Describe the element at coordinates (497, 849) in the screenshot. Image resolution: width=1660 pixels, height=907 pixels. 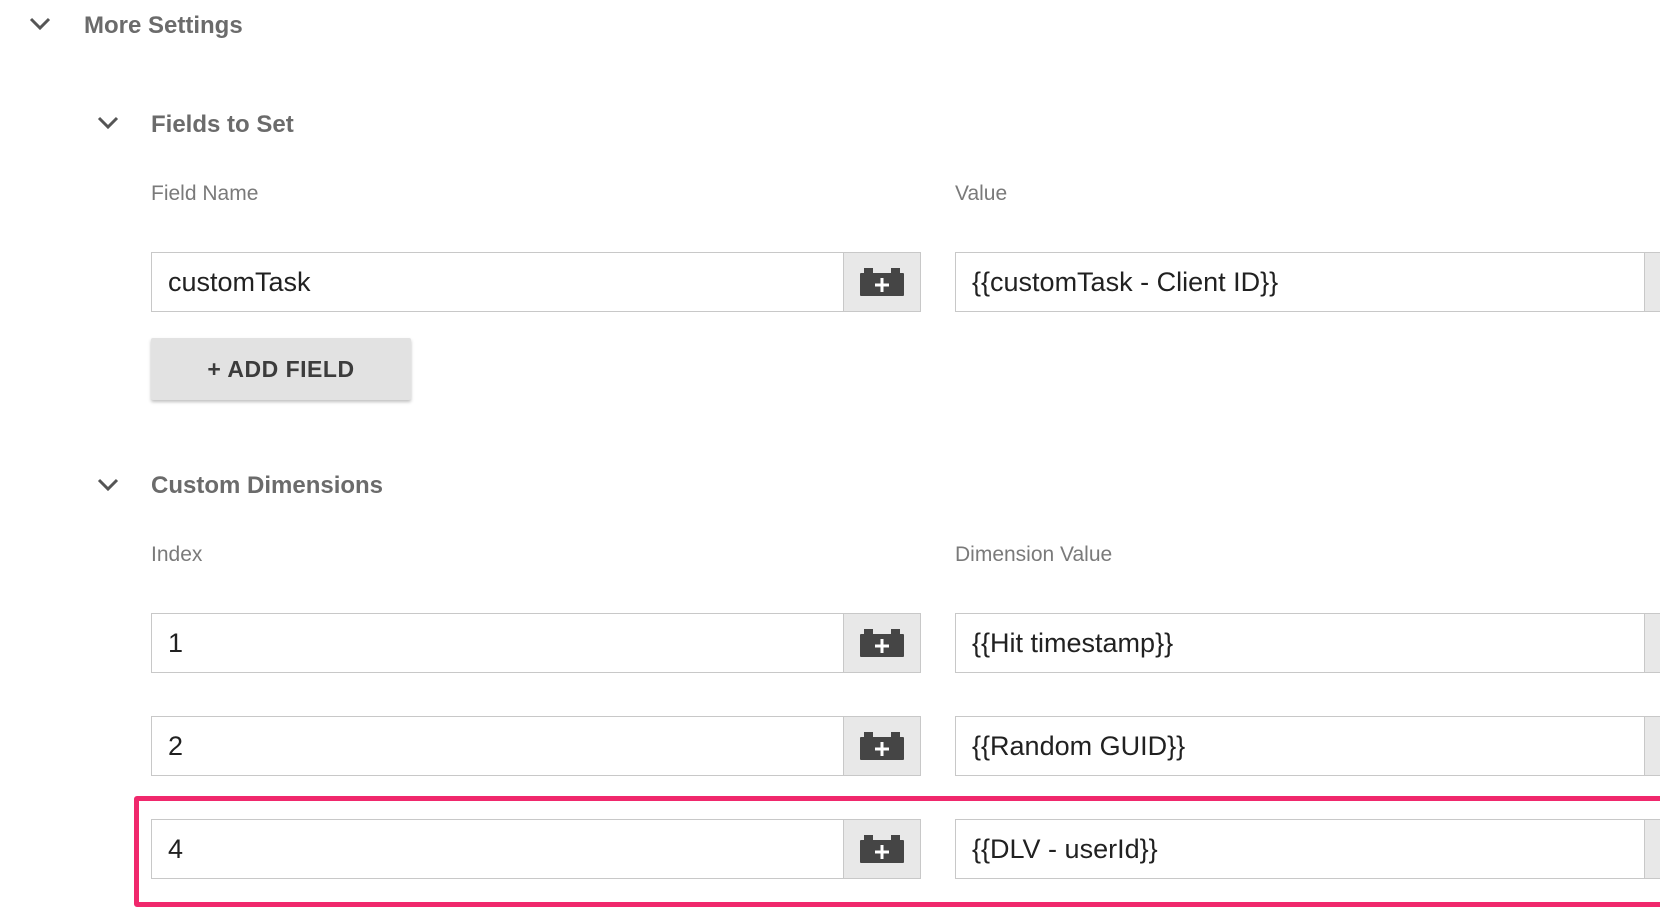
I see `dimension-index-input-text: 4` at that location.